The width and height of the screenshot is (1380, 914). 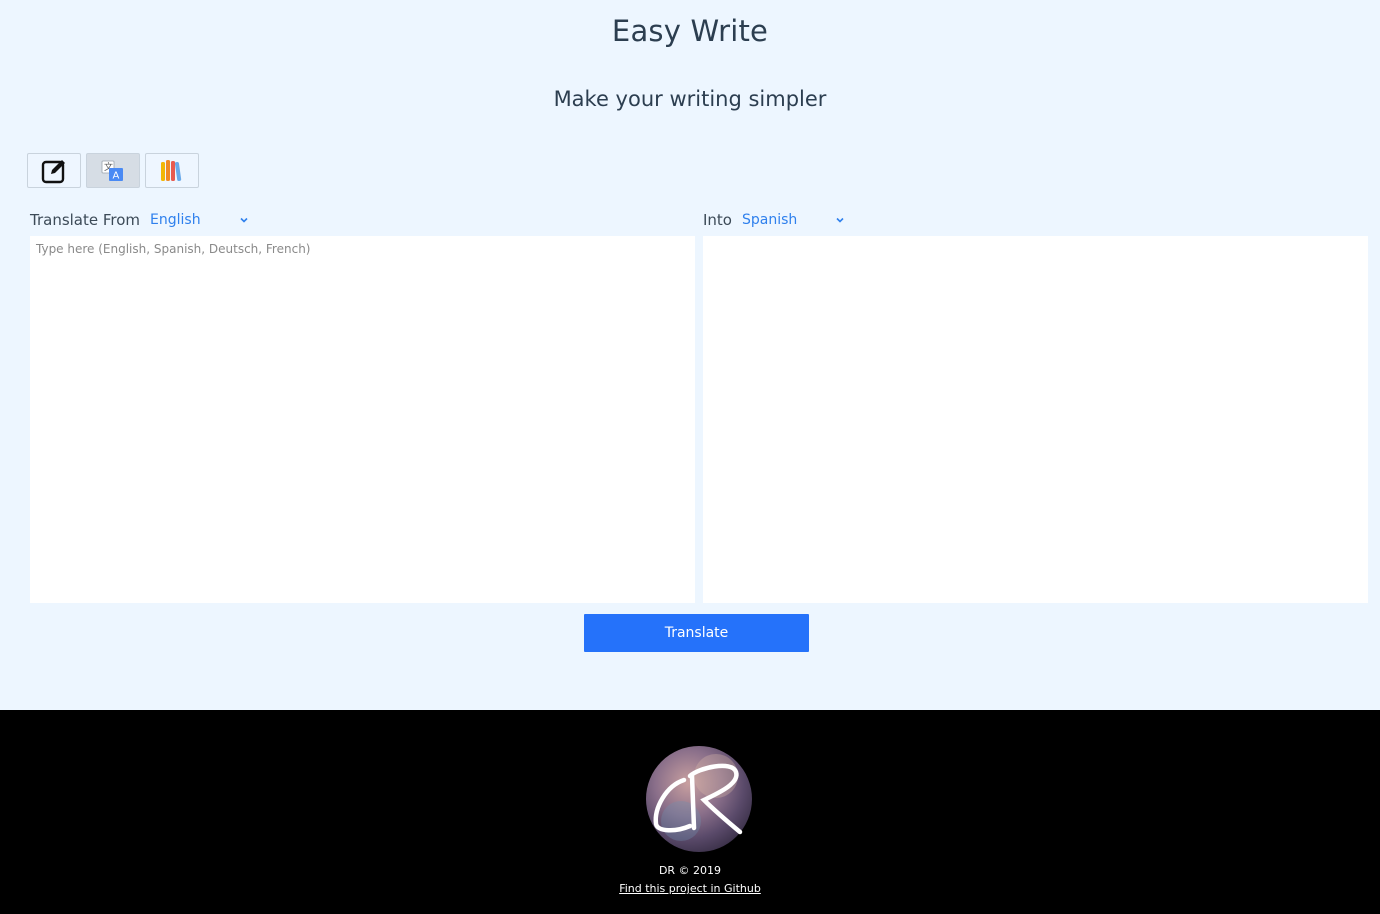 What do you see at coordinates (175, 220) in the screenshot?
I see `source-language-value: English` at bounding box center [175, 220].